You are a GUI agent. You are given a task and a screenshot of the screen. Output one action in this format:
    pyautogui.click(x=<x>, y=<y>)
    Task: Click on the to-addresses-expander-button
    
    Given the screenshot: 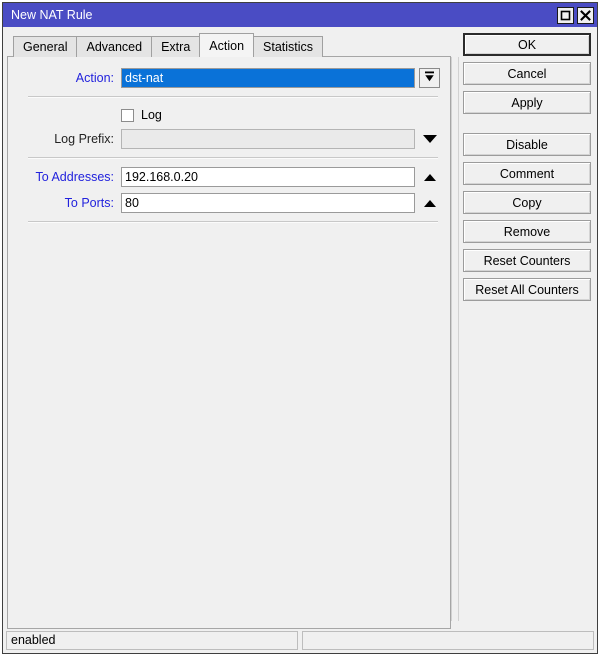 What is the action you would take?
    pyautogui.click(x=429, y=177)
    